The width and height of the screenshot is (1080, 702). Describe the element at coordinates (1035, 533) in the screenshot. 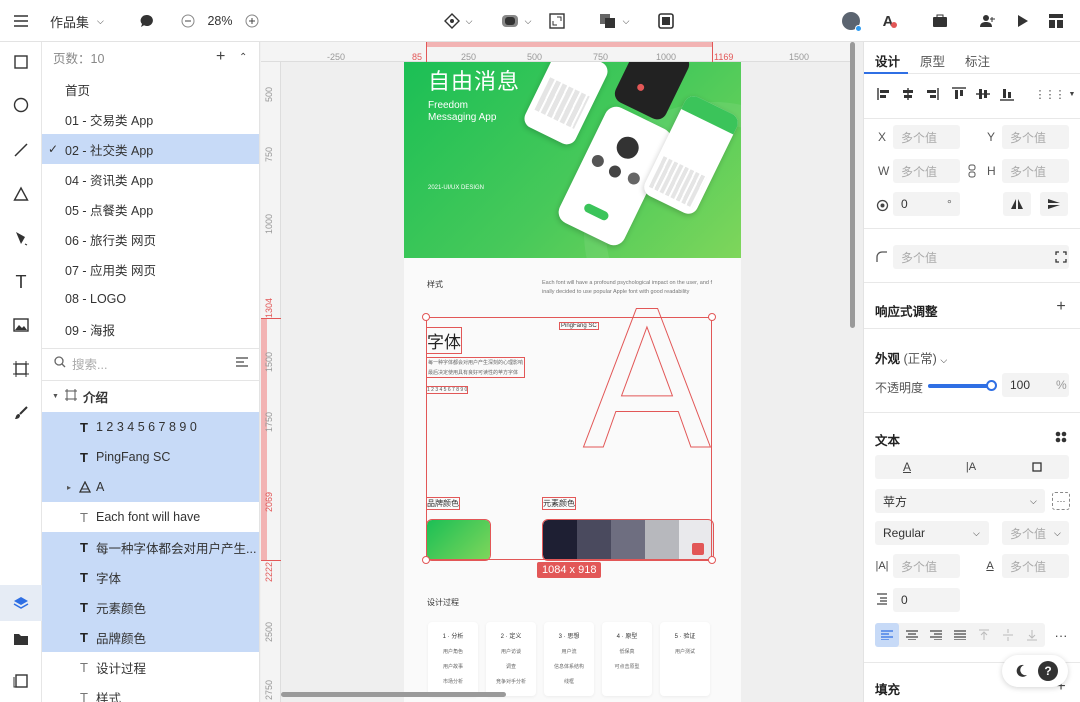

I see `font-size-select: 多个值 ⌵` at that location.